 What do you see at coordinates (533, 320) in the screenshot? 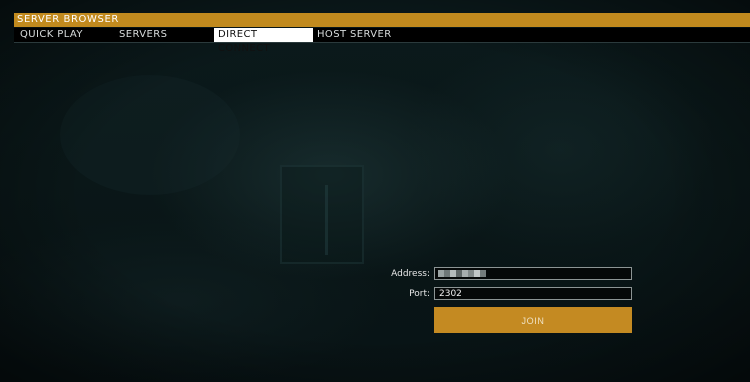
I see `join-button: JOIN` at bounding box center [533, 320].